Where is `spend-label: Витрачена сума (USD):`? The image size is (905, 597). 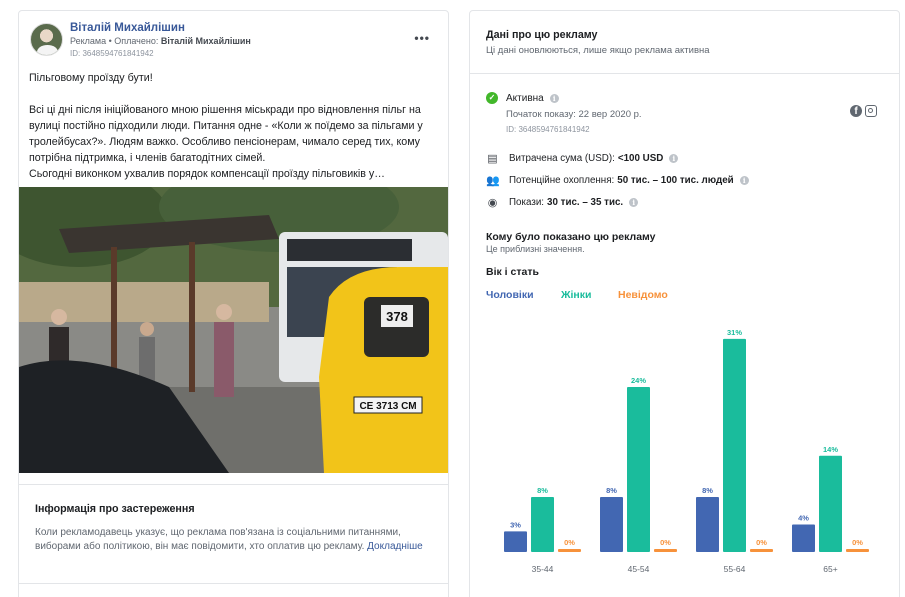 spend-label: Витрачена сума (USD): is located at coordinates (562, 158).